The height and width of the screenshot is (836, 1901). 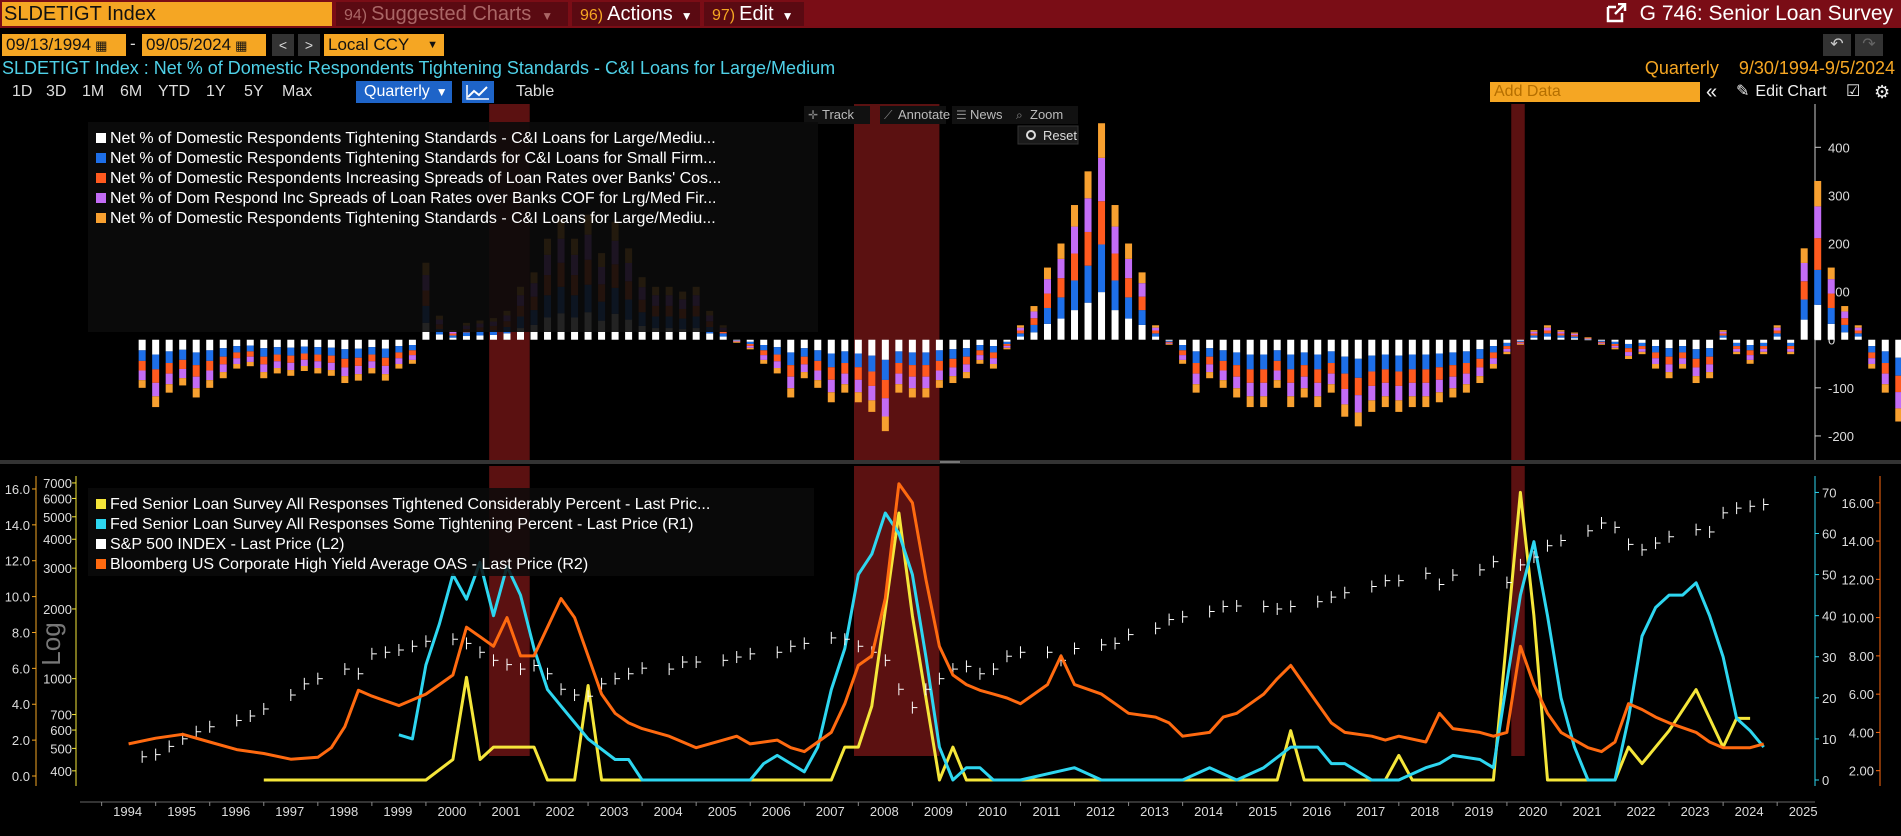 What do you see at coordinates (506, 811) in the screenshot?
I see `x-tick-label: 2001` at bounding box center [506, 811].